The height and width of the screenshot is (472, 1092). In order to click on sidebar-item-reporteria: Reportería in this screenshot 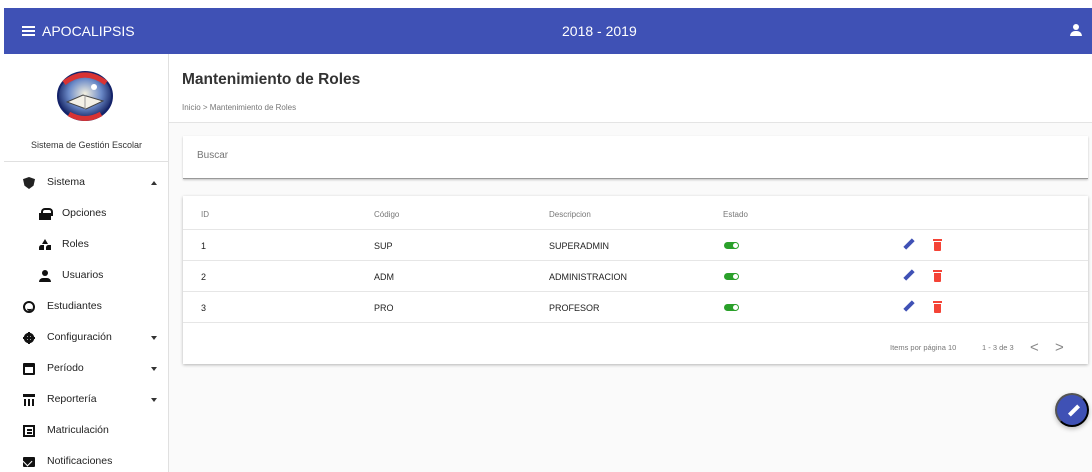, I will do `click(86, 399)`.